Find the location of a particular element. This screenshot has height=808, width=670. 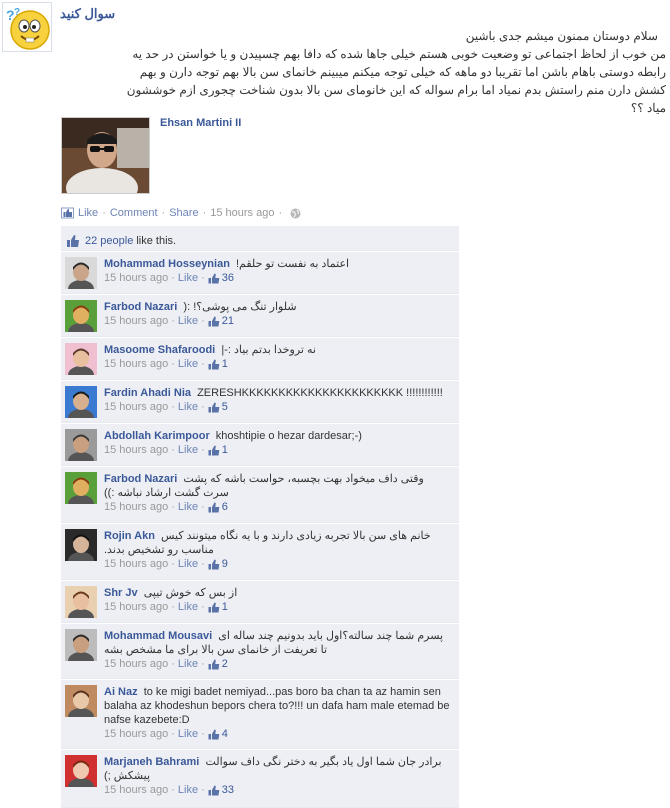

share-link: Share is located at coordinates (183, 213).